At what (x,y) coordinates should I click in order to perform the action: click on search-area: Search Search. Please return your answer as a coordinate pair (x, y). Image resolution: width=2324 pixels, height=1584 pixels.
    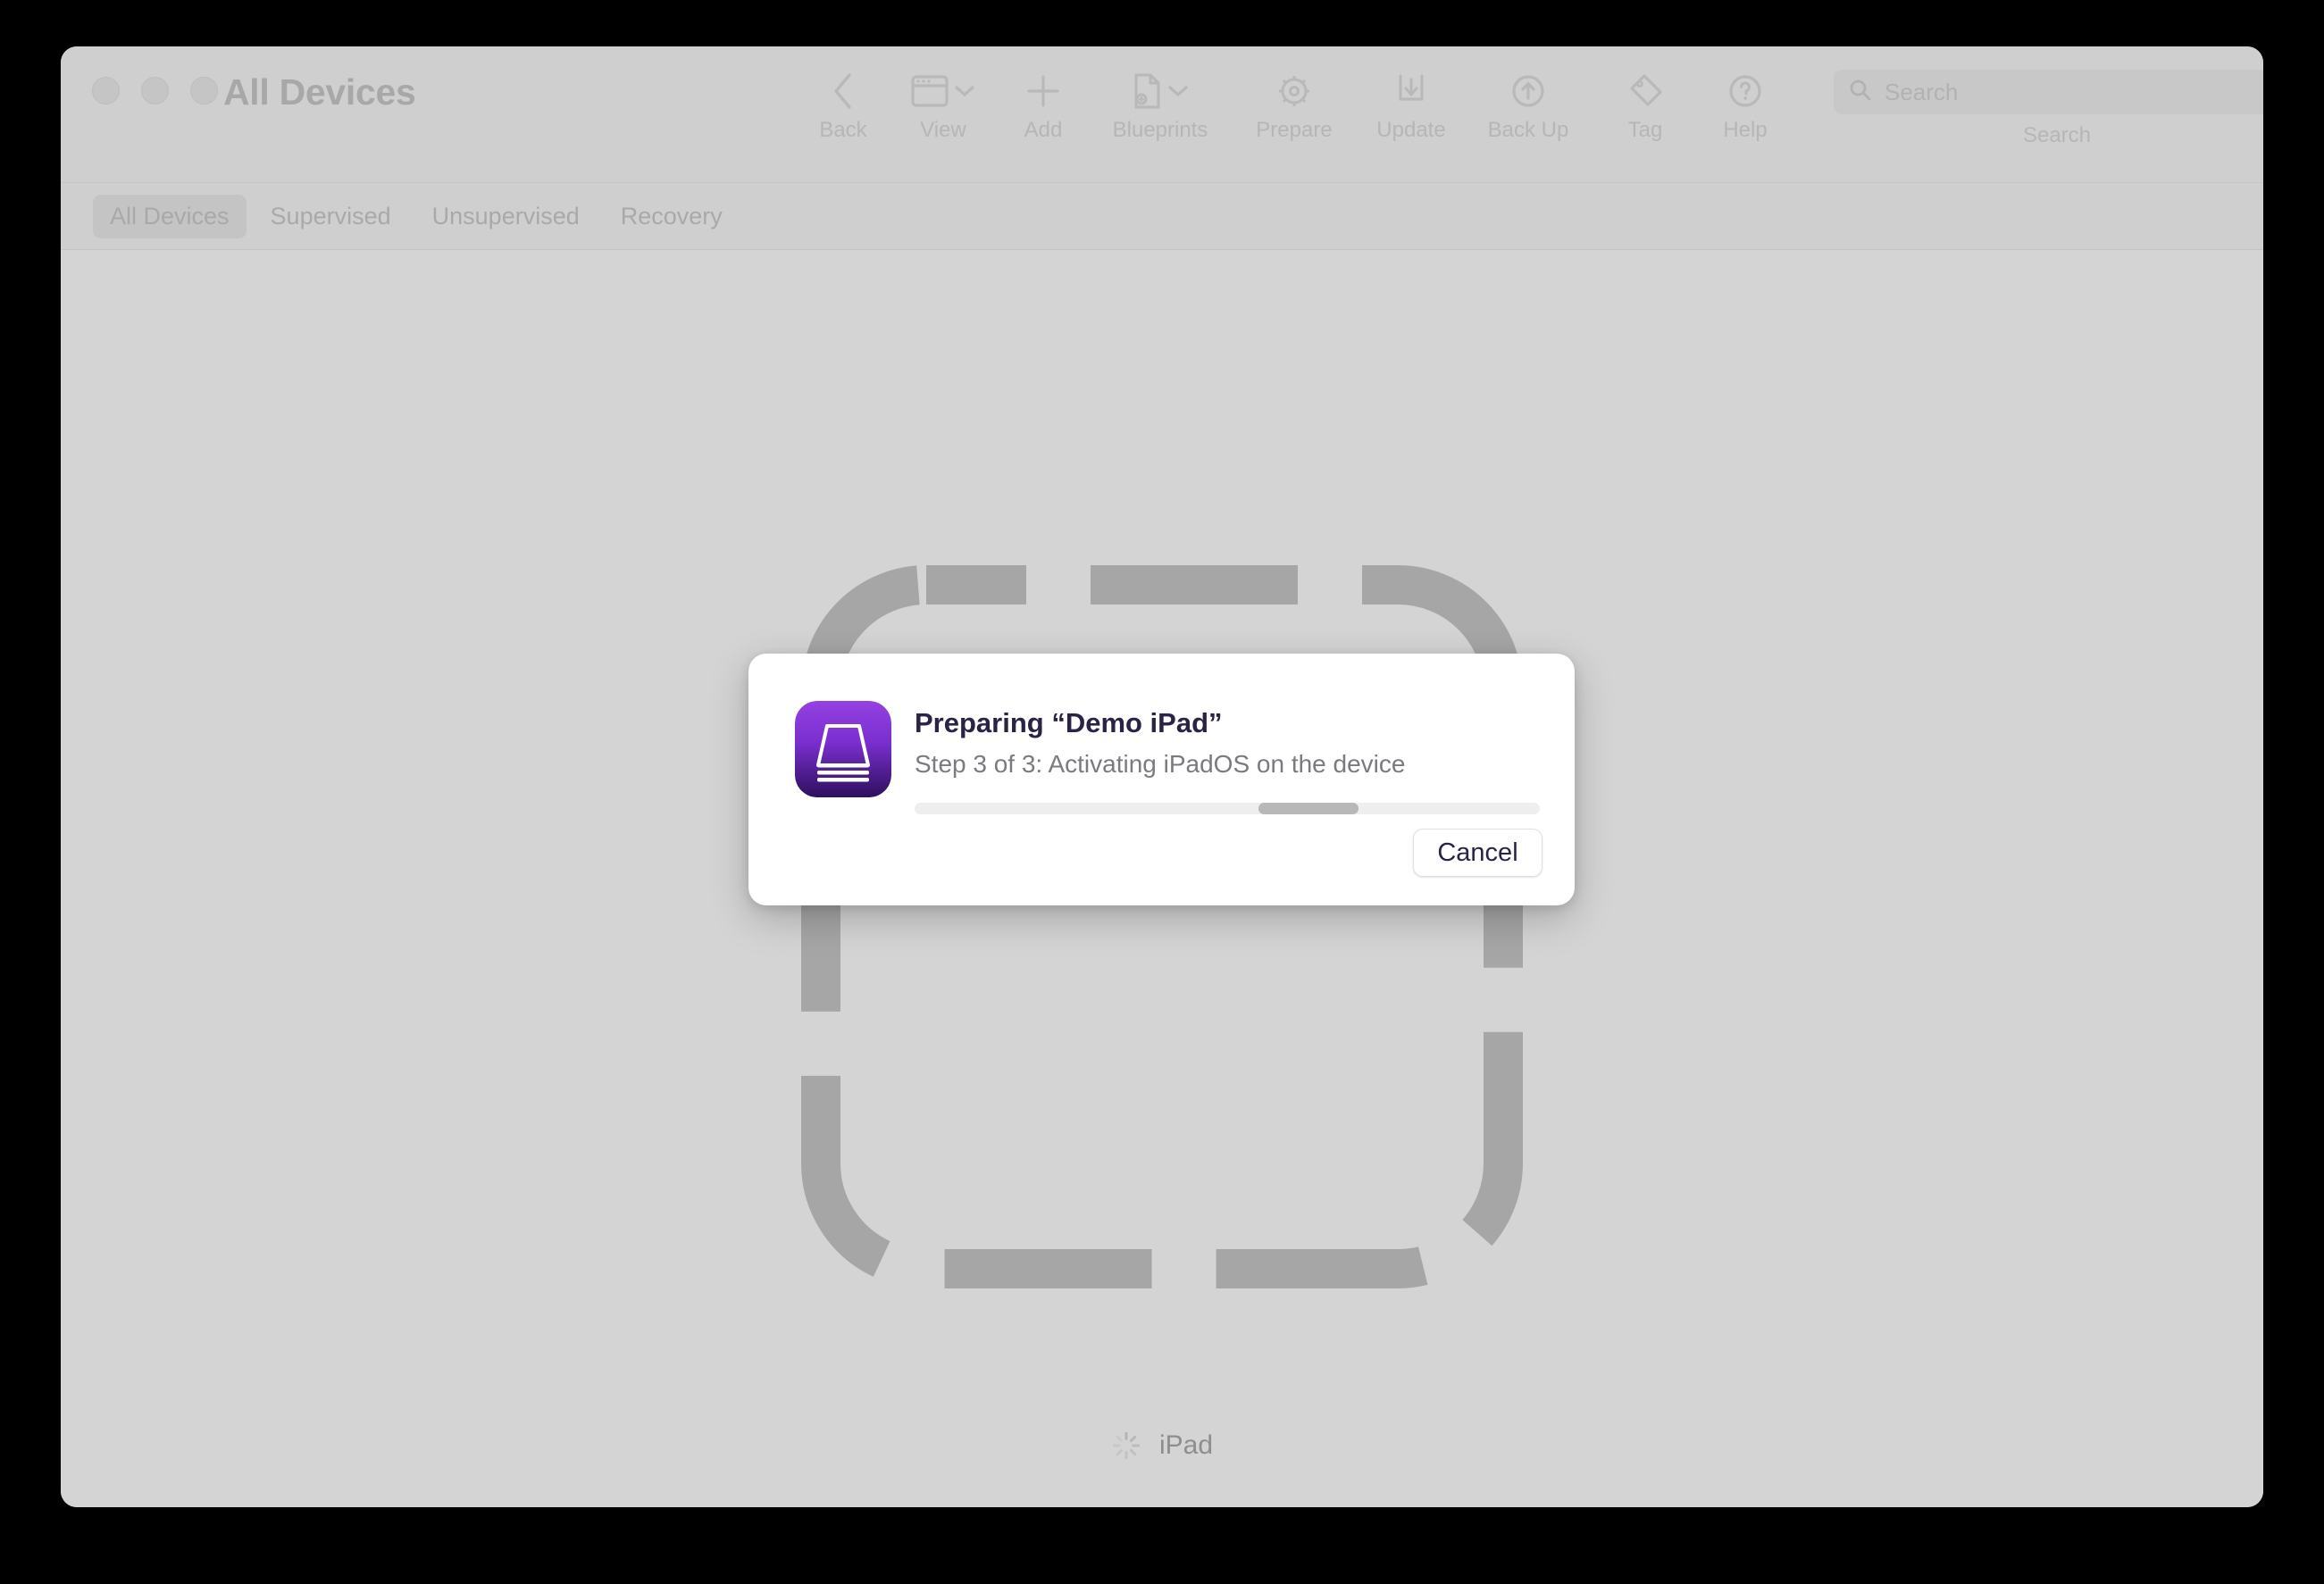
    Looking at the image, I should click on (2048, 109).